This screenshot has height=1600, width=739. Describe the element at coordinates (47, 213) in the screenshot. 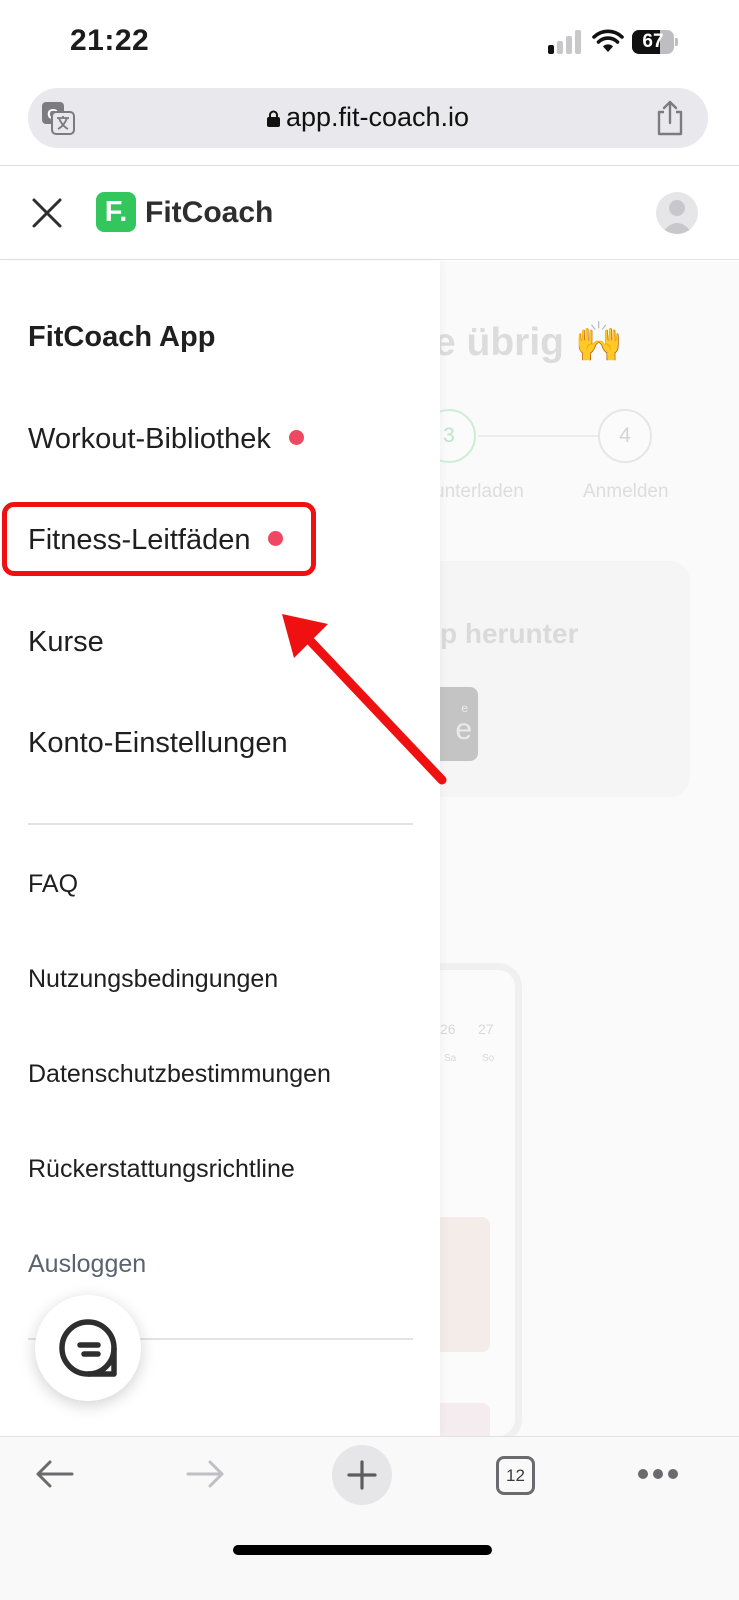

I see `close-menu-icon` at that location.